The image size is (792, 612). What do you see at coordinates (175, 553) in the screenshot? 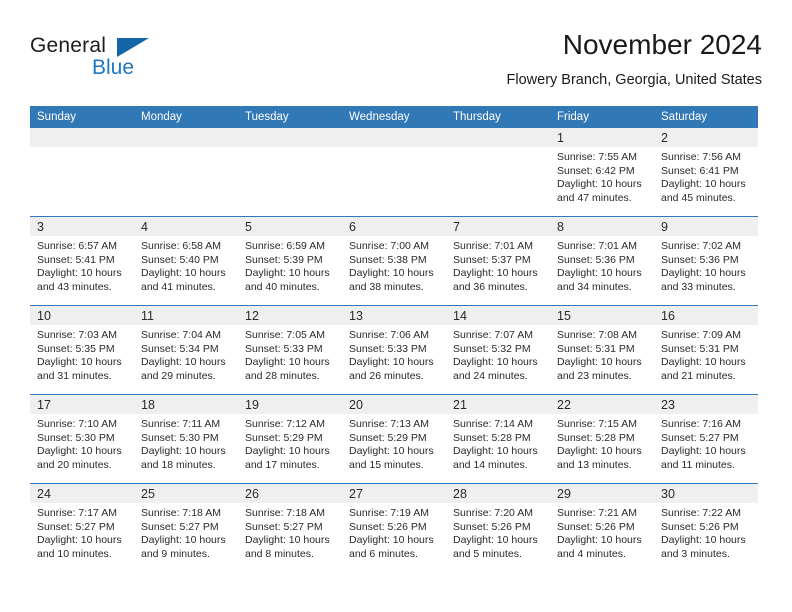
I see `day-daylight-cont-text: and 9 minutes.` at bounding box center [175, 553].